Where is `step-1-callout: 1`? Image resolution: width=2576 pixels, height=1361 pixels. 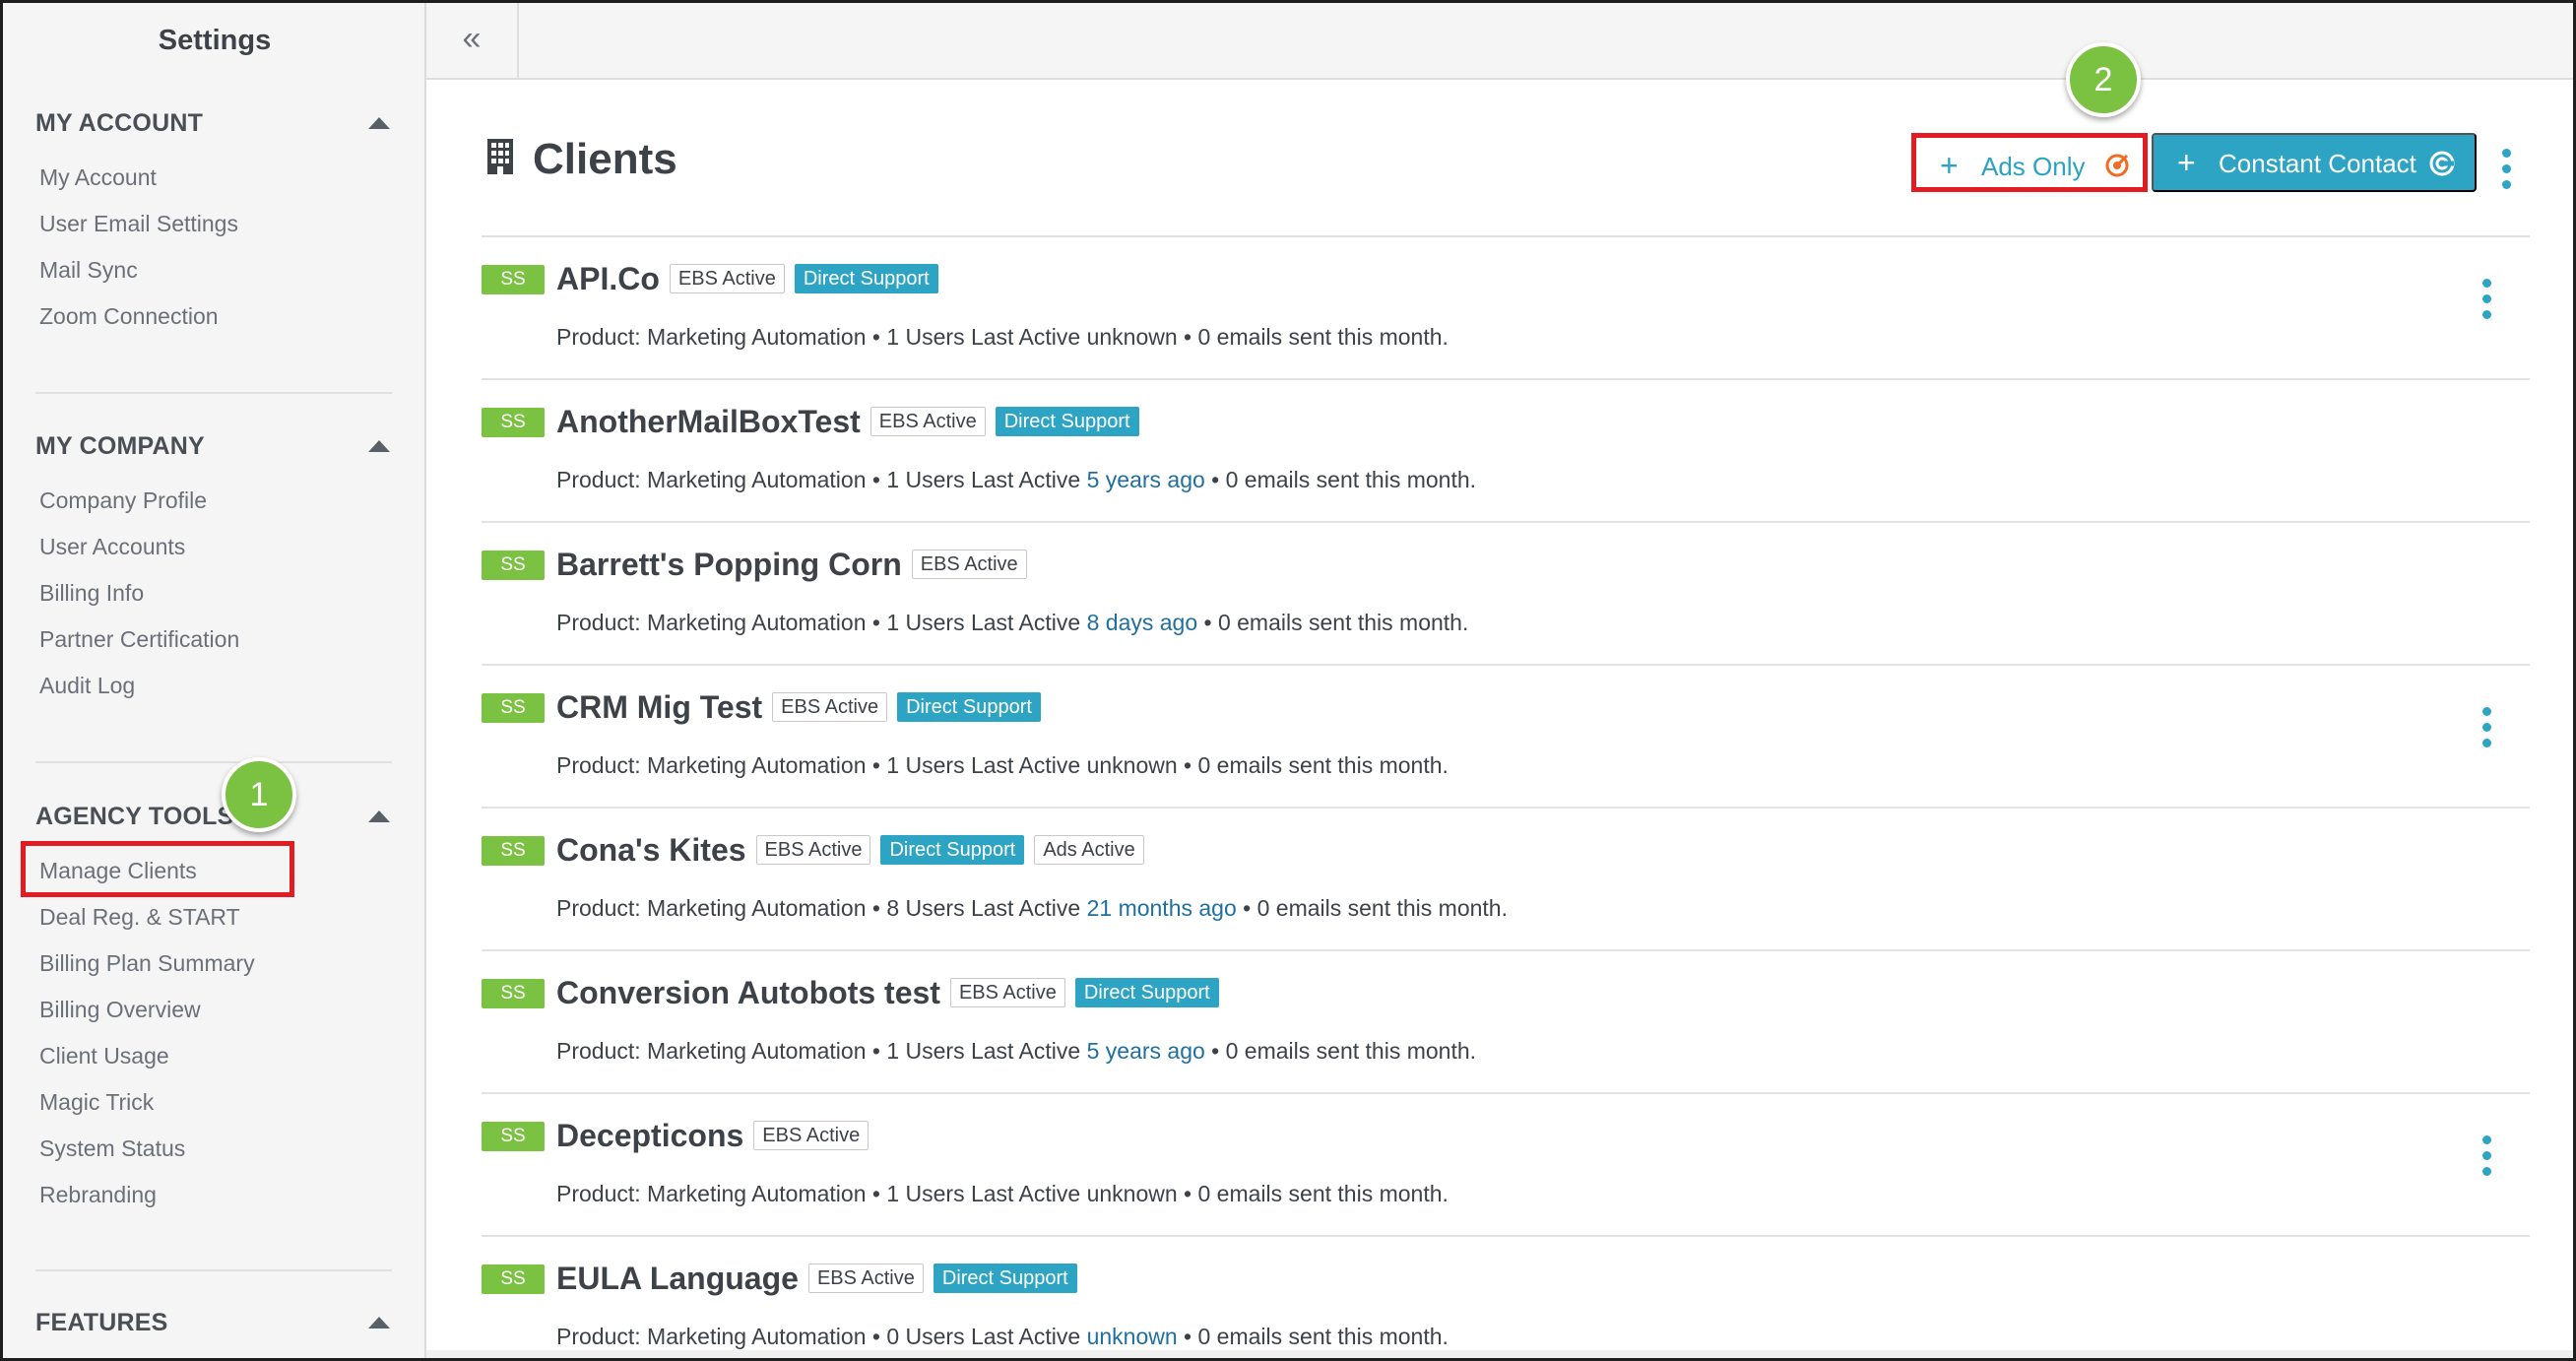
step-1-callout: 1 is located at coordinates (259, 794).